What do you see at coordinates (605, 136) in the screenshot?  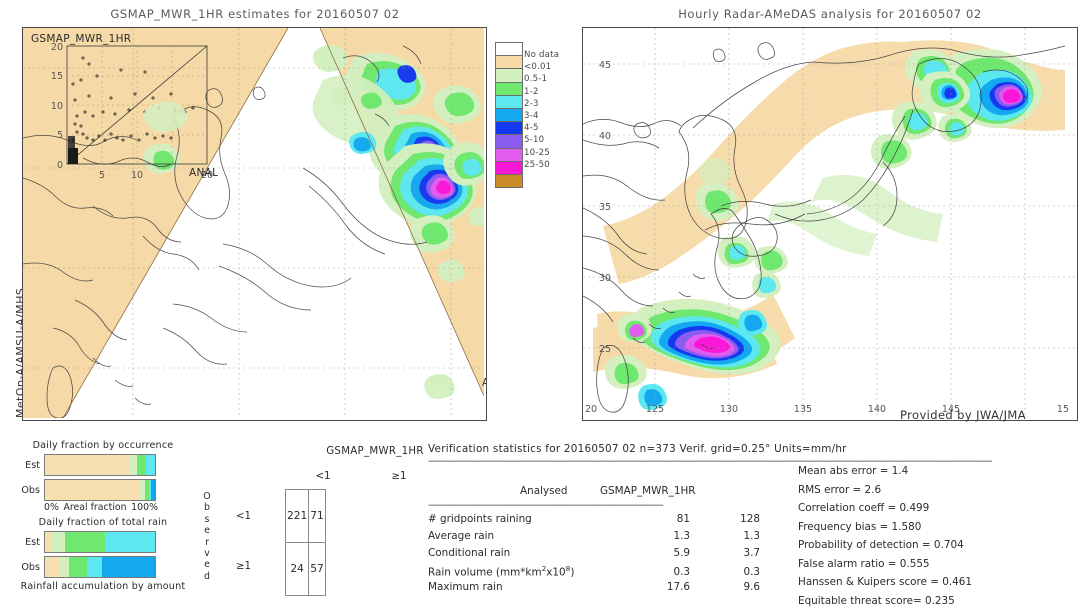 I see `svg-text: 40` at bounding box center [605, 136].